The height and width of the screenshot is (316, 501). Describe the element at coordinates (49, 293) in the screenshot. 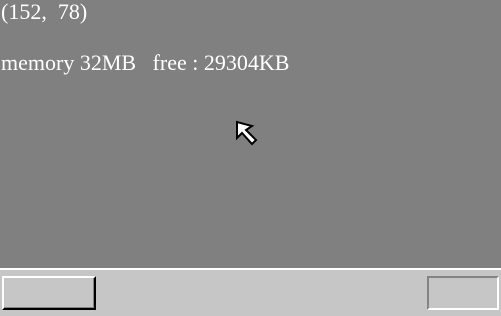

I see `start-button` at that location.